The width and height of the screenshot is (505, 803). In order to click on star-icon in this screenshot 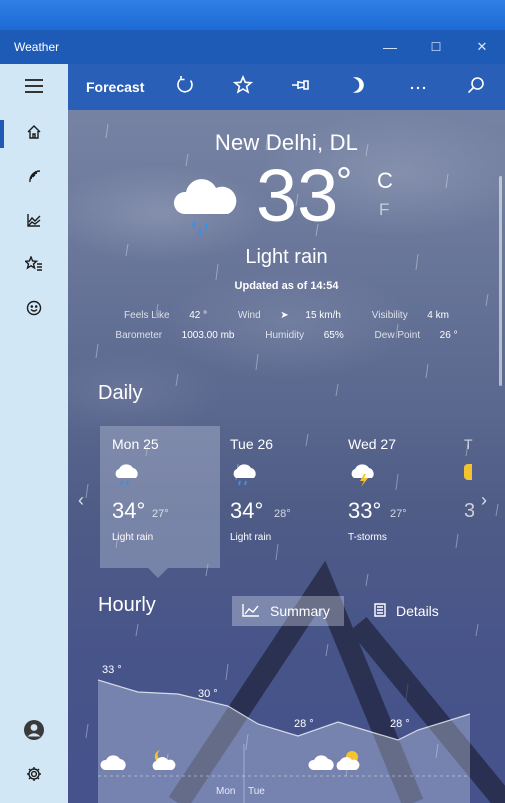, I will do `click(242, 87)`.